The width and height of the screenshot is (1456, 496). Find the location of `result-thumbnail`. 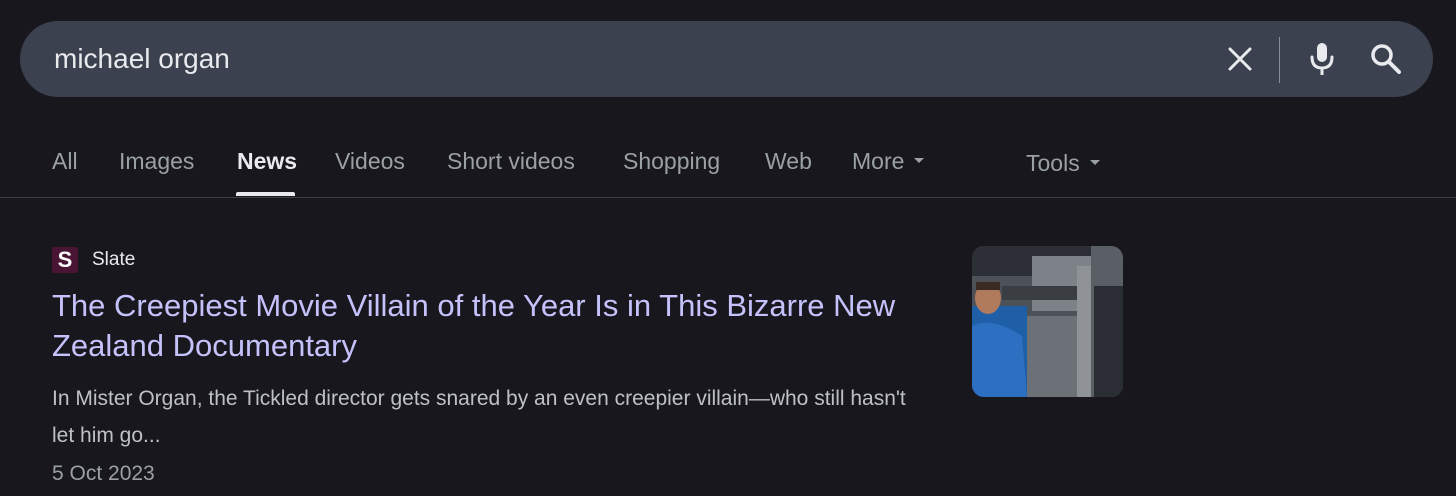

result-thumbnail is located at coordinates (1047, 321).